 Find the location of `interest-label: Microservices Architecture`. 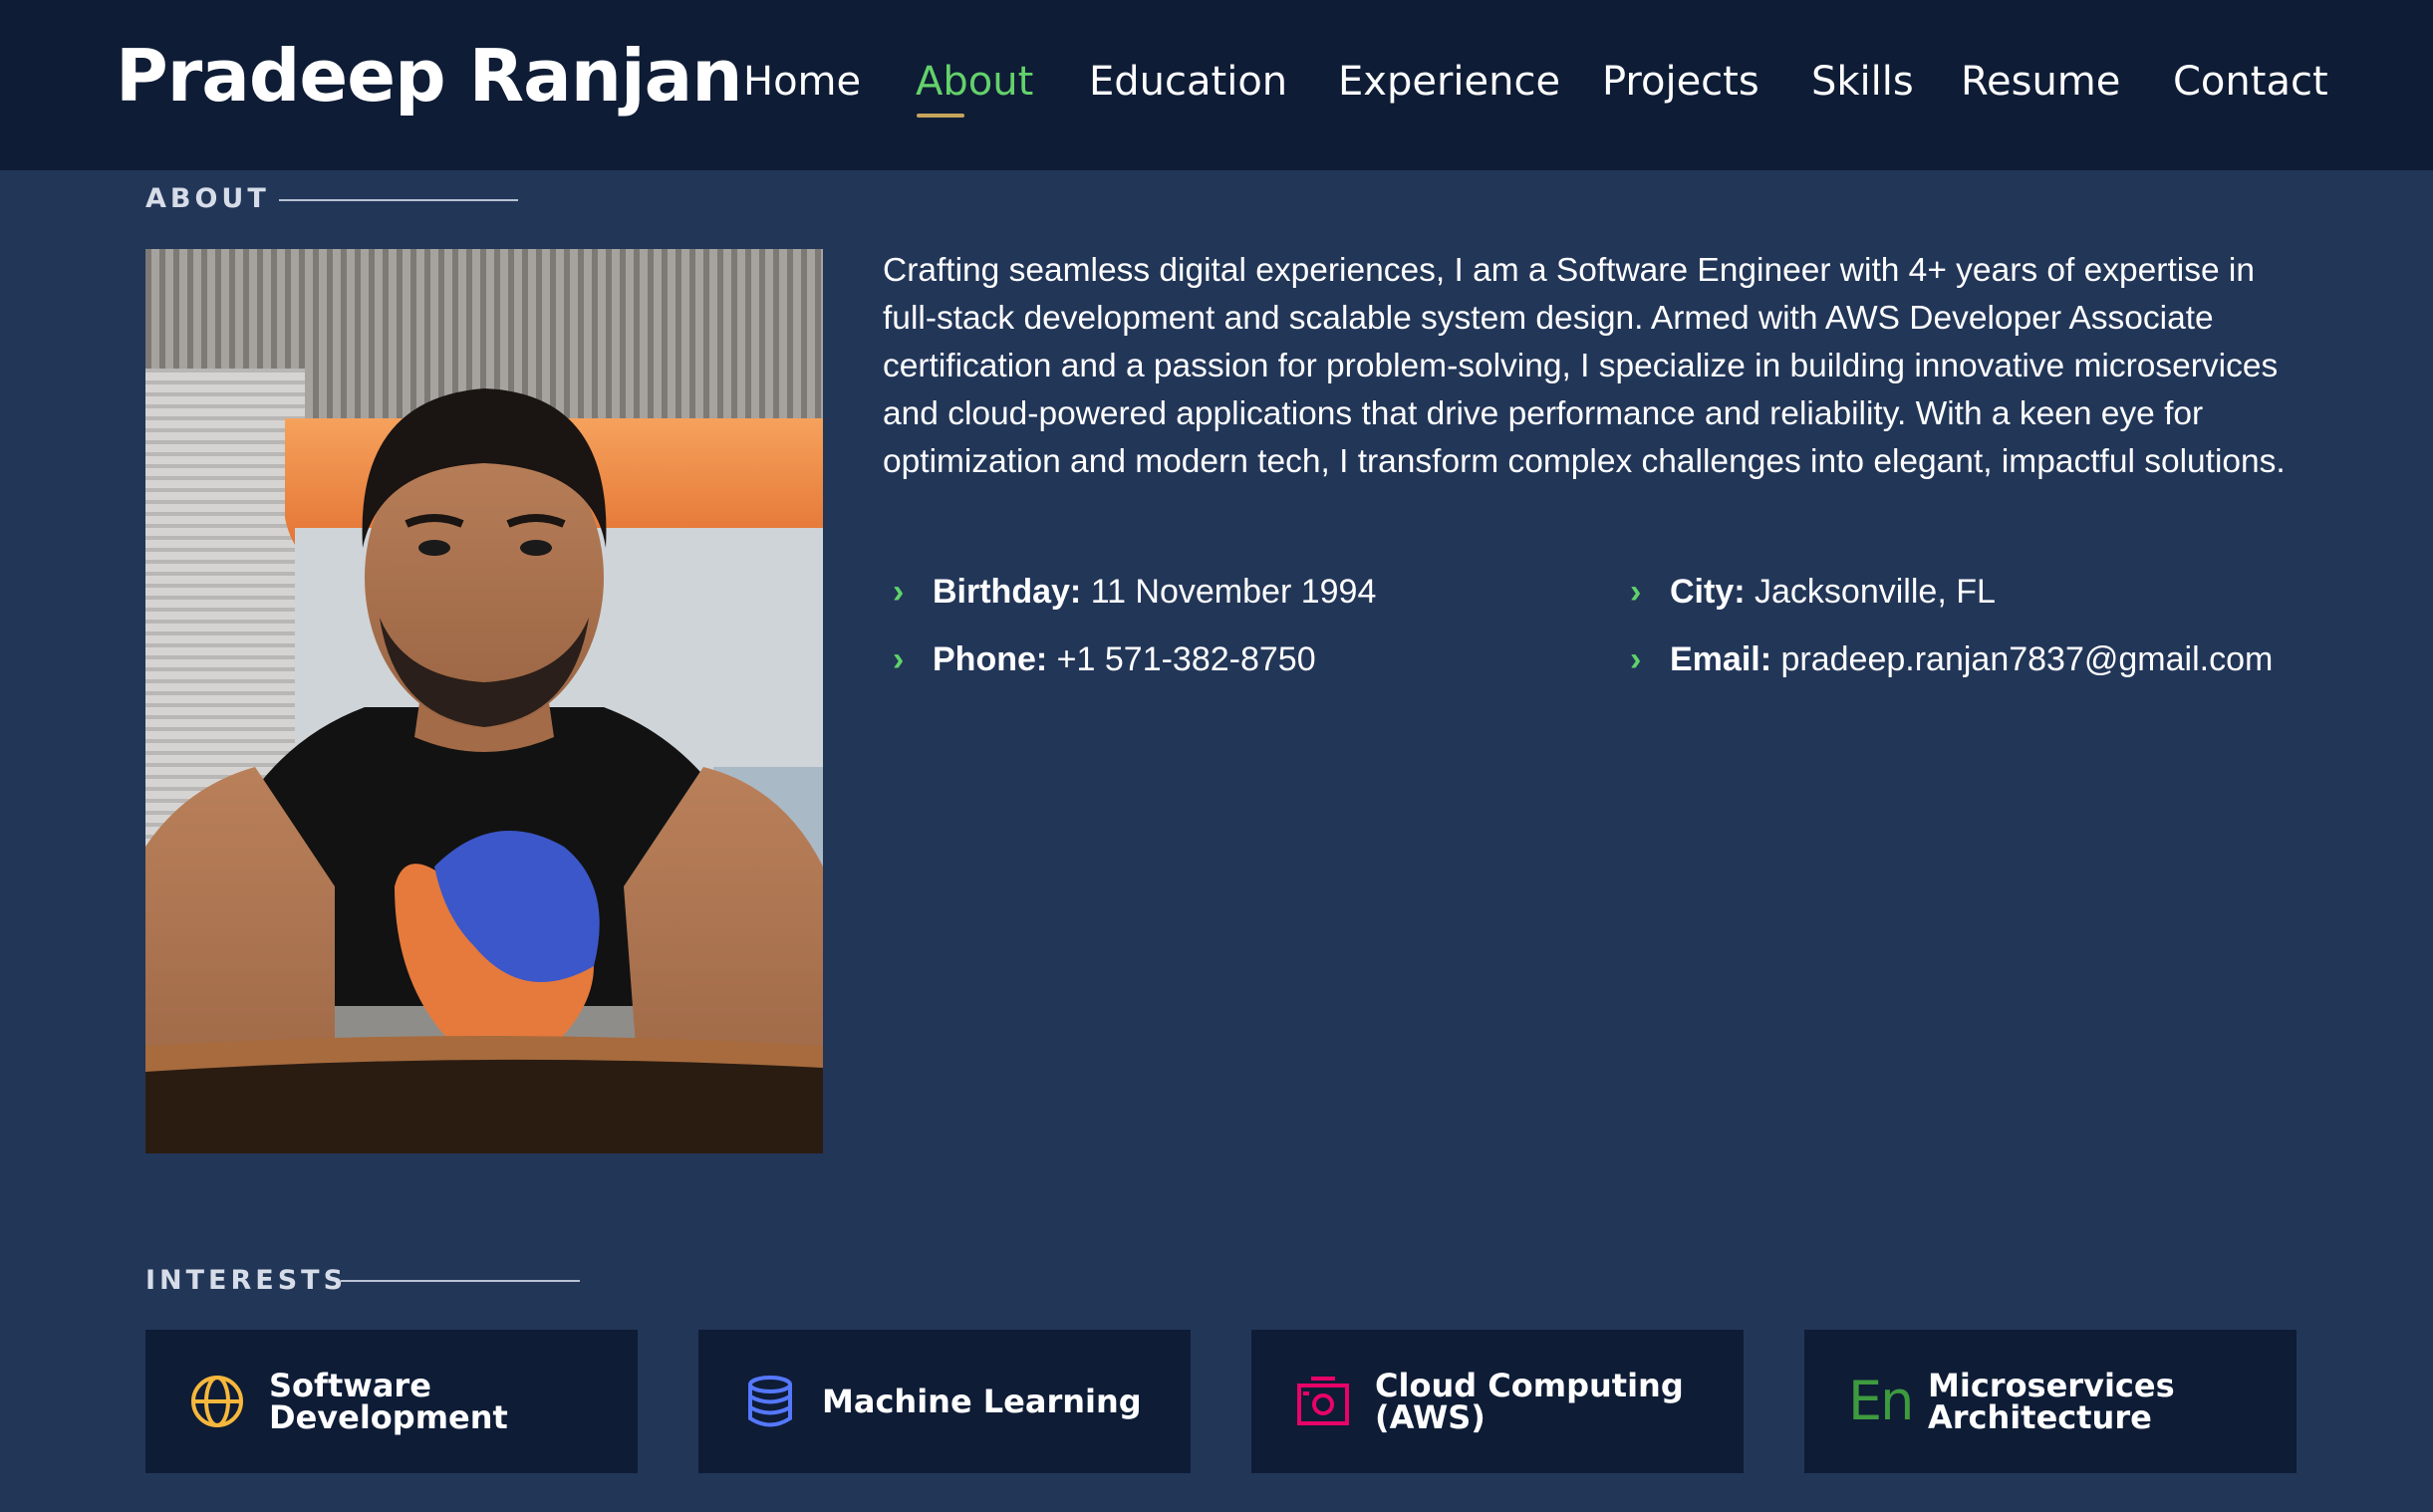

interest-label: Microservices Architecture is located at coordinates (2051, 1401).